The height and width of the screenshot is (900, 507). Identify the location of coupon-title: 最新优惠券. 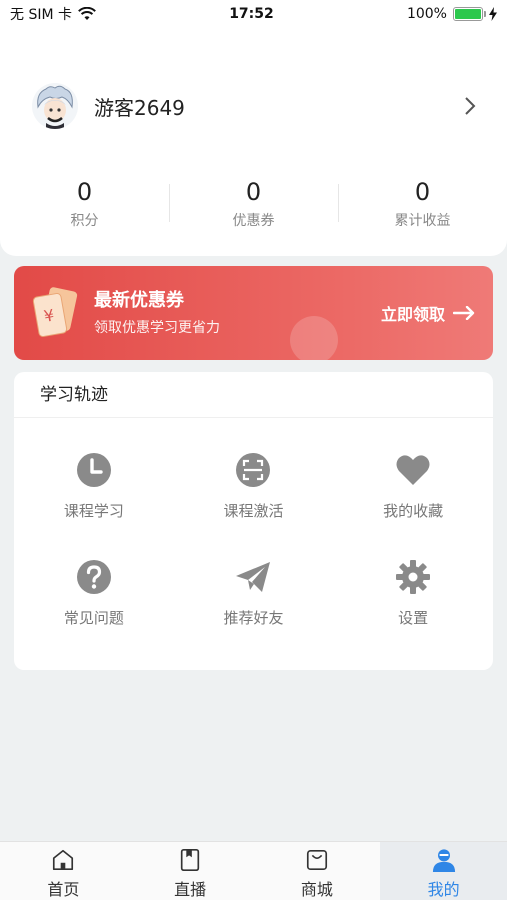
(139, 300).